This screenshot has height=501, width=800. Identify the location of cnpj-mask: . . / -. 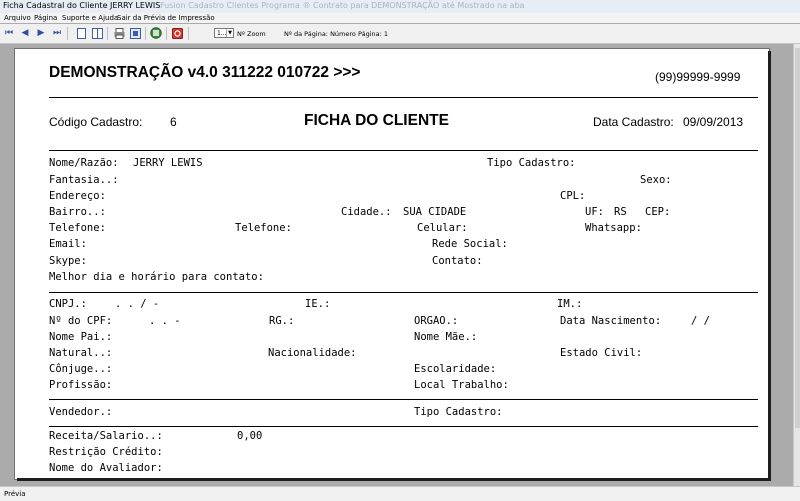
(137, 304).